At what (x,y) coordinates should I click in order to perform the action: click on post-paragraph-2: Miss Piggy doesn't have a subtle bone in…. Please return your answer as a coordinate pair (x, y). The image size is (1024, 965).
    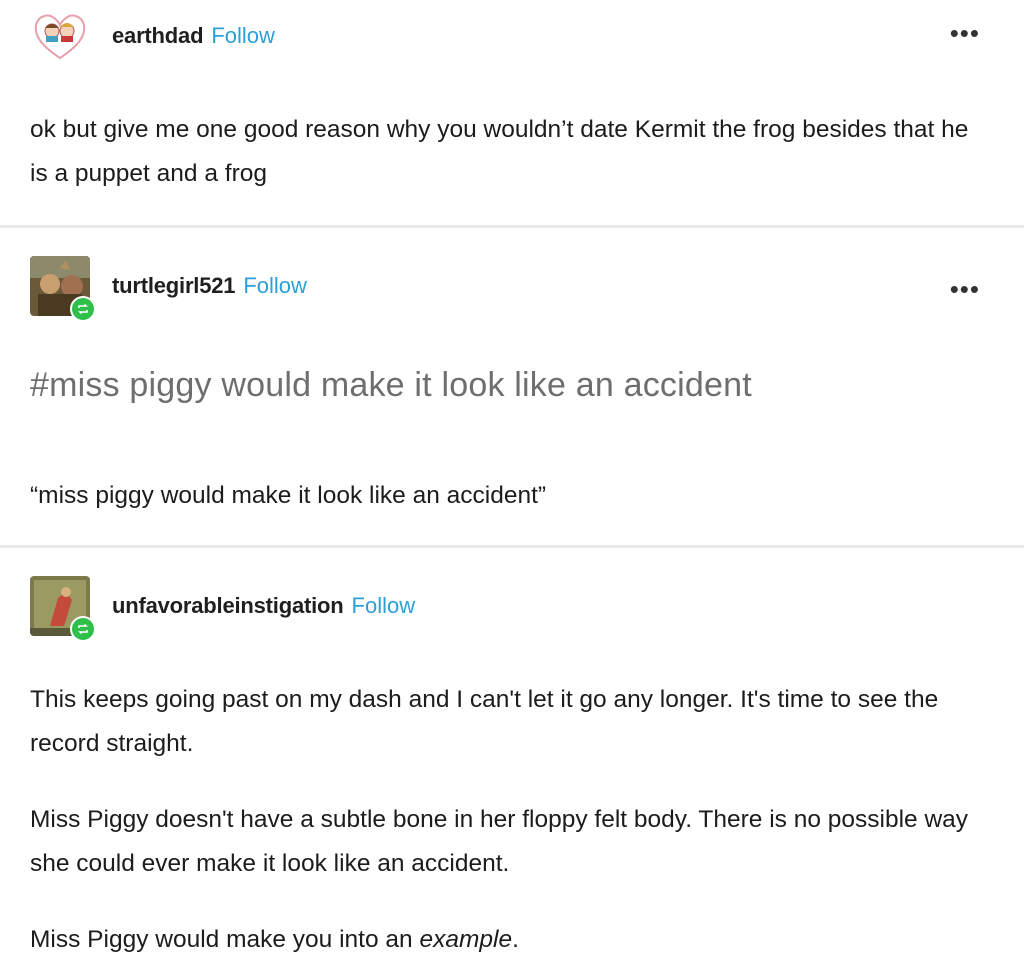
    Looking at the image, I should click on (499, 841).